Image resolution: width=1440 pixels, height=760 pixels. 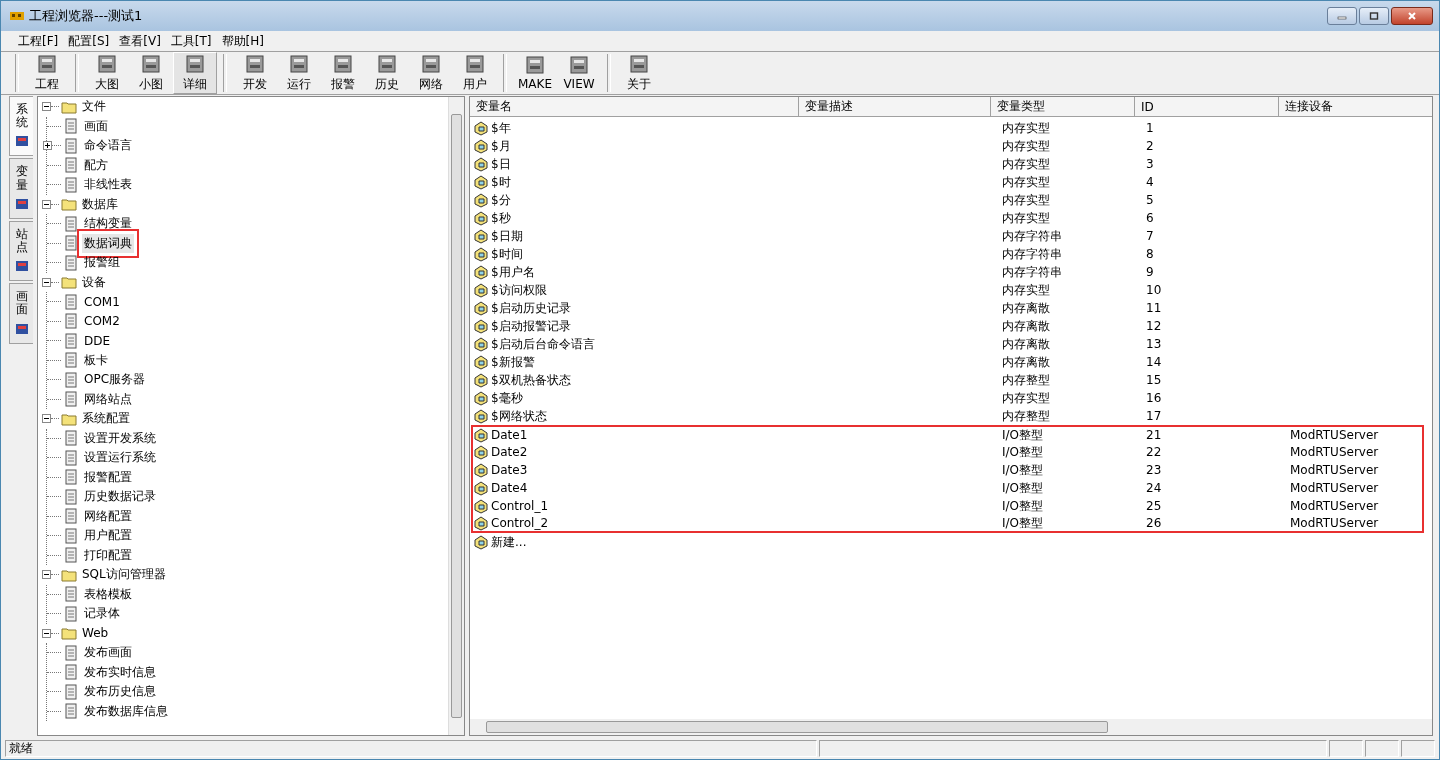 What do you see at coordinates (501, 164) in the screenshot?
I see `variable-name: $日` at bounding box center [501, 164].